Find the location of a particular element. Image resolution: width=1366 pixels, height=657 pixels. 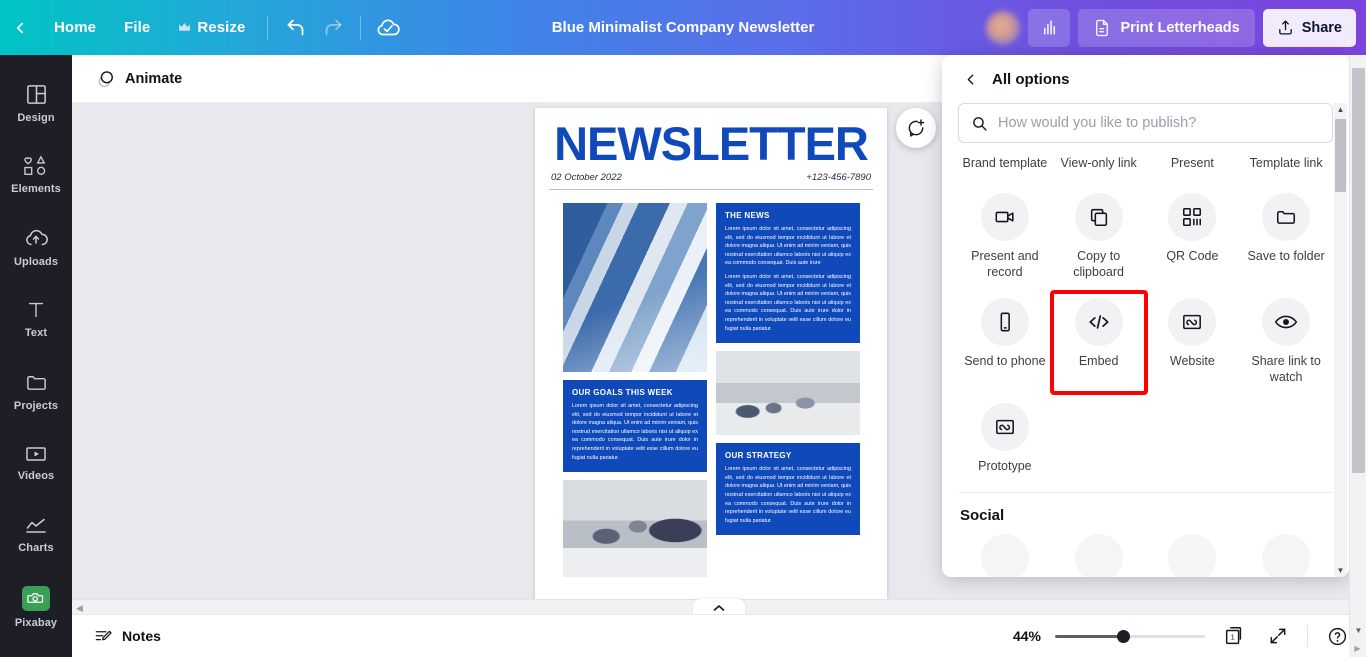

sidebar-item-charts: Charts is located at coordinates (36, 535).